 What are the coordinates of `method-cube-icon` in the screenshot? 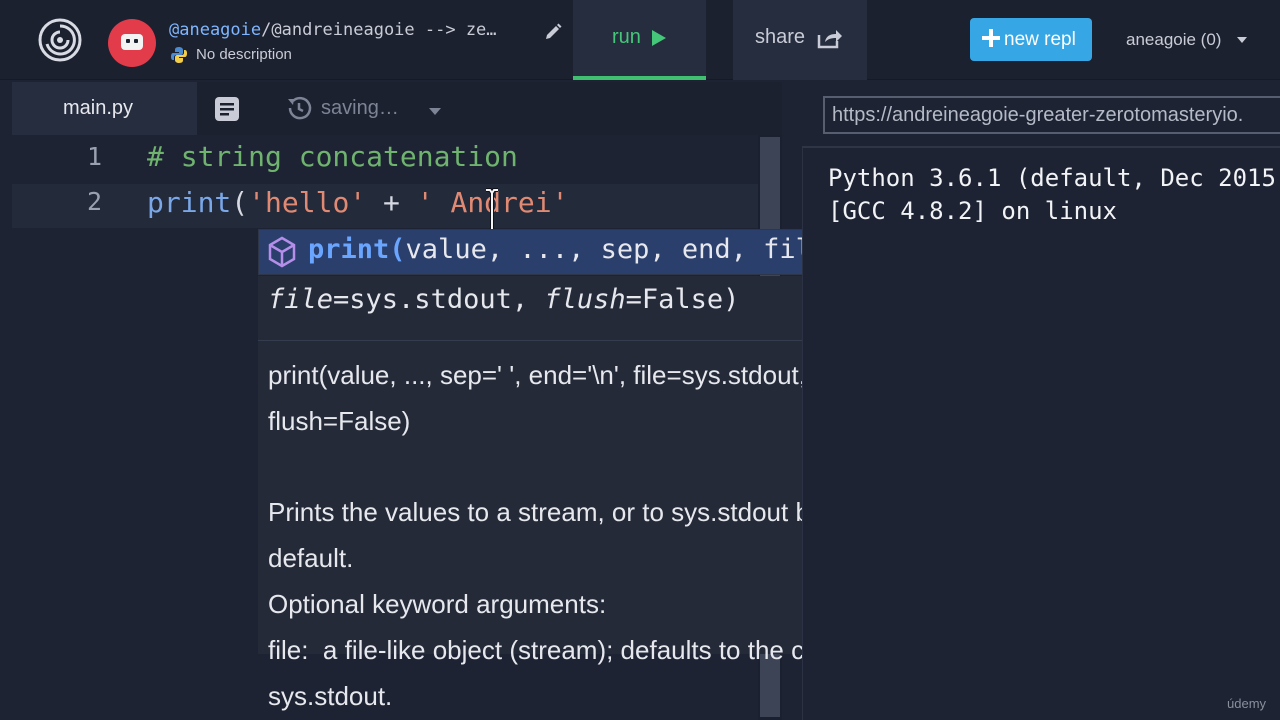 It's located at (282, 252).